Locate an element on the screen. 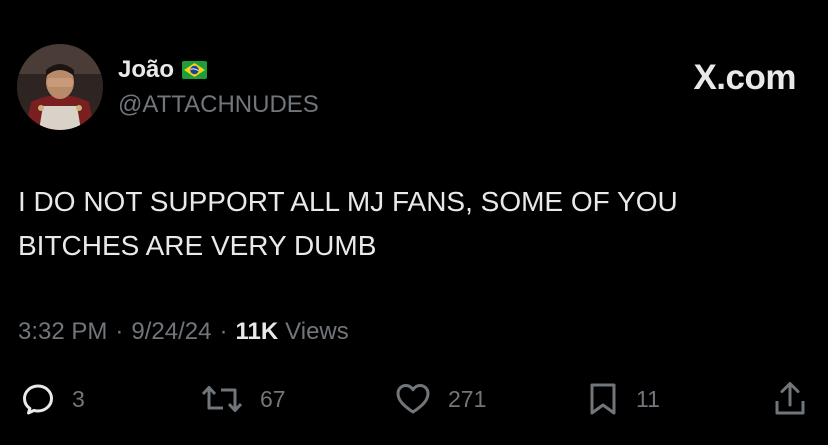 The width and height of the screenshot is (828, 445). tweet-date: 9/24/24 is located at coordinates (171, 332).